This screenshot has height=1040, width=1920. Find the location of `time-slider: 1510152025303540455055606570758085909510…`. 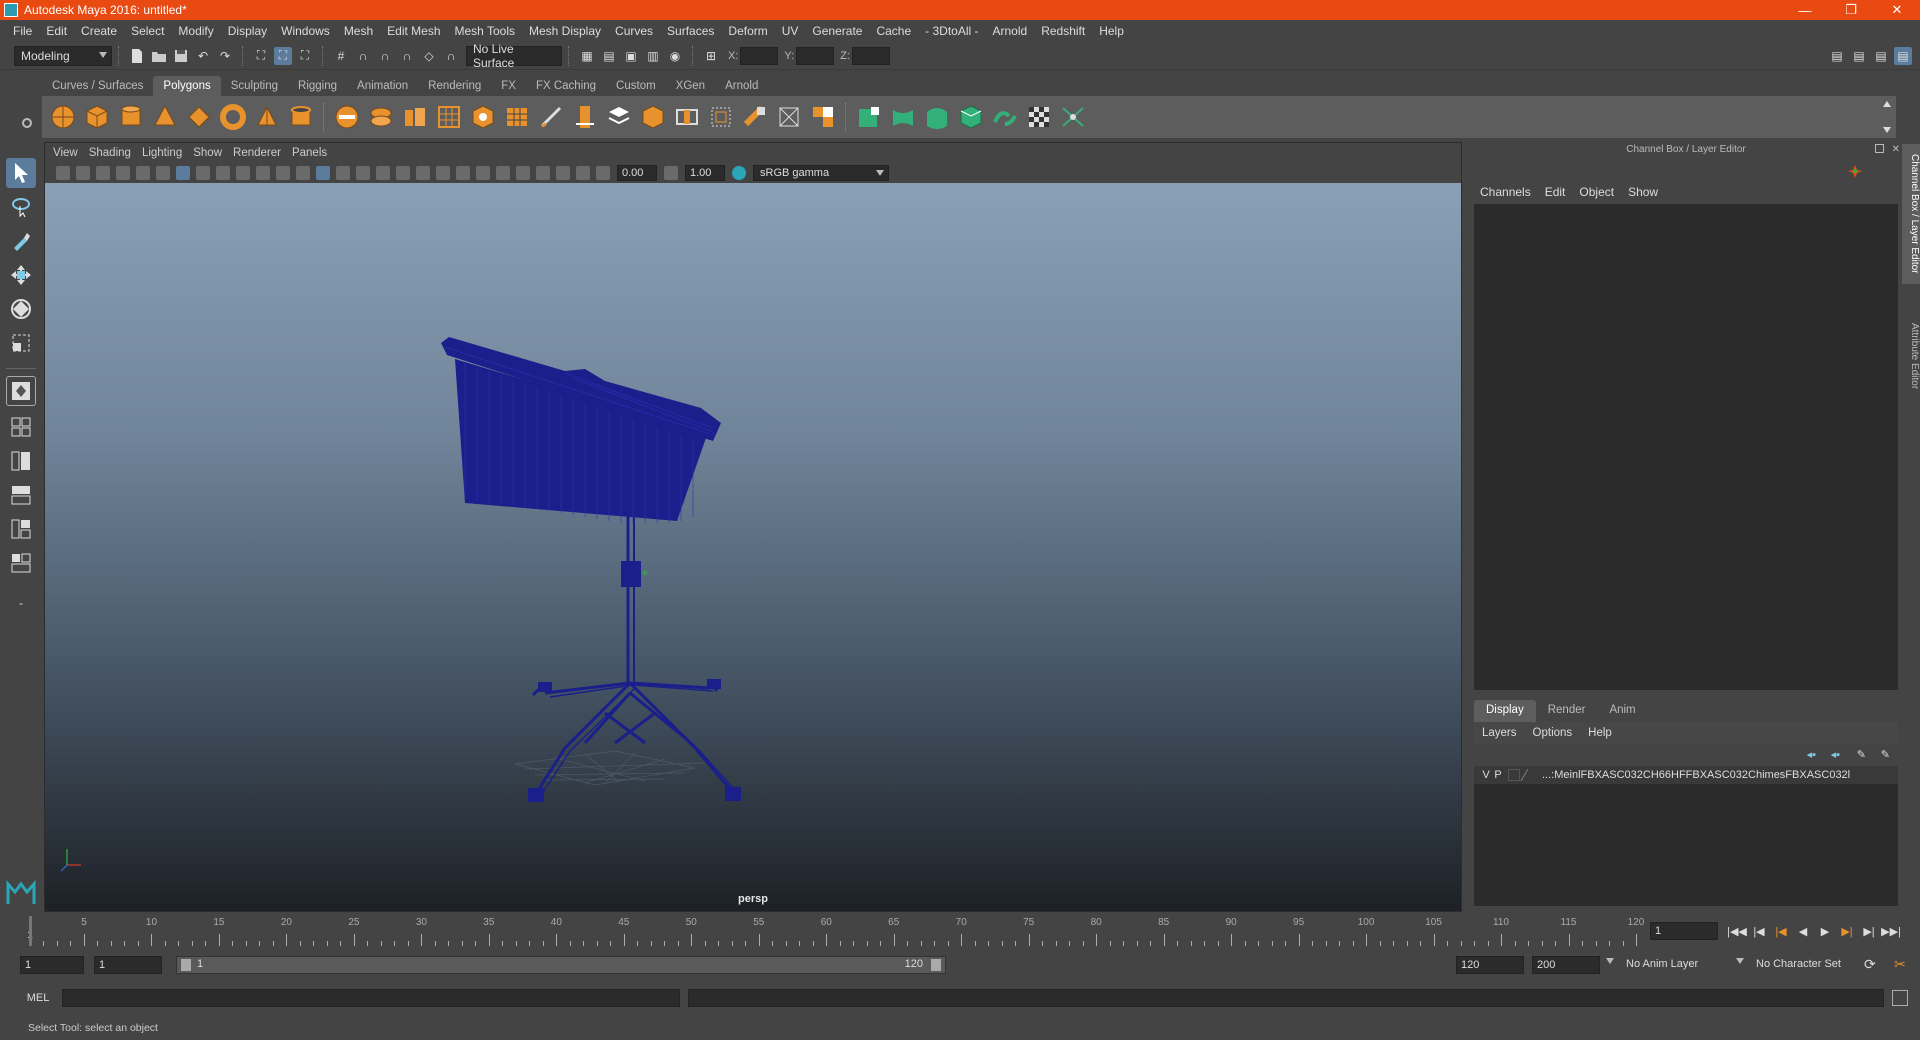

time-slider: 1510152025303540455055606570758085909510… is located at coordinates (960, 931).